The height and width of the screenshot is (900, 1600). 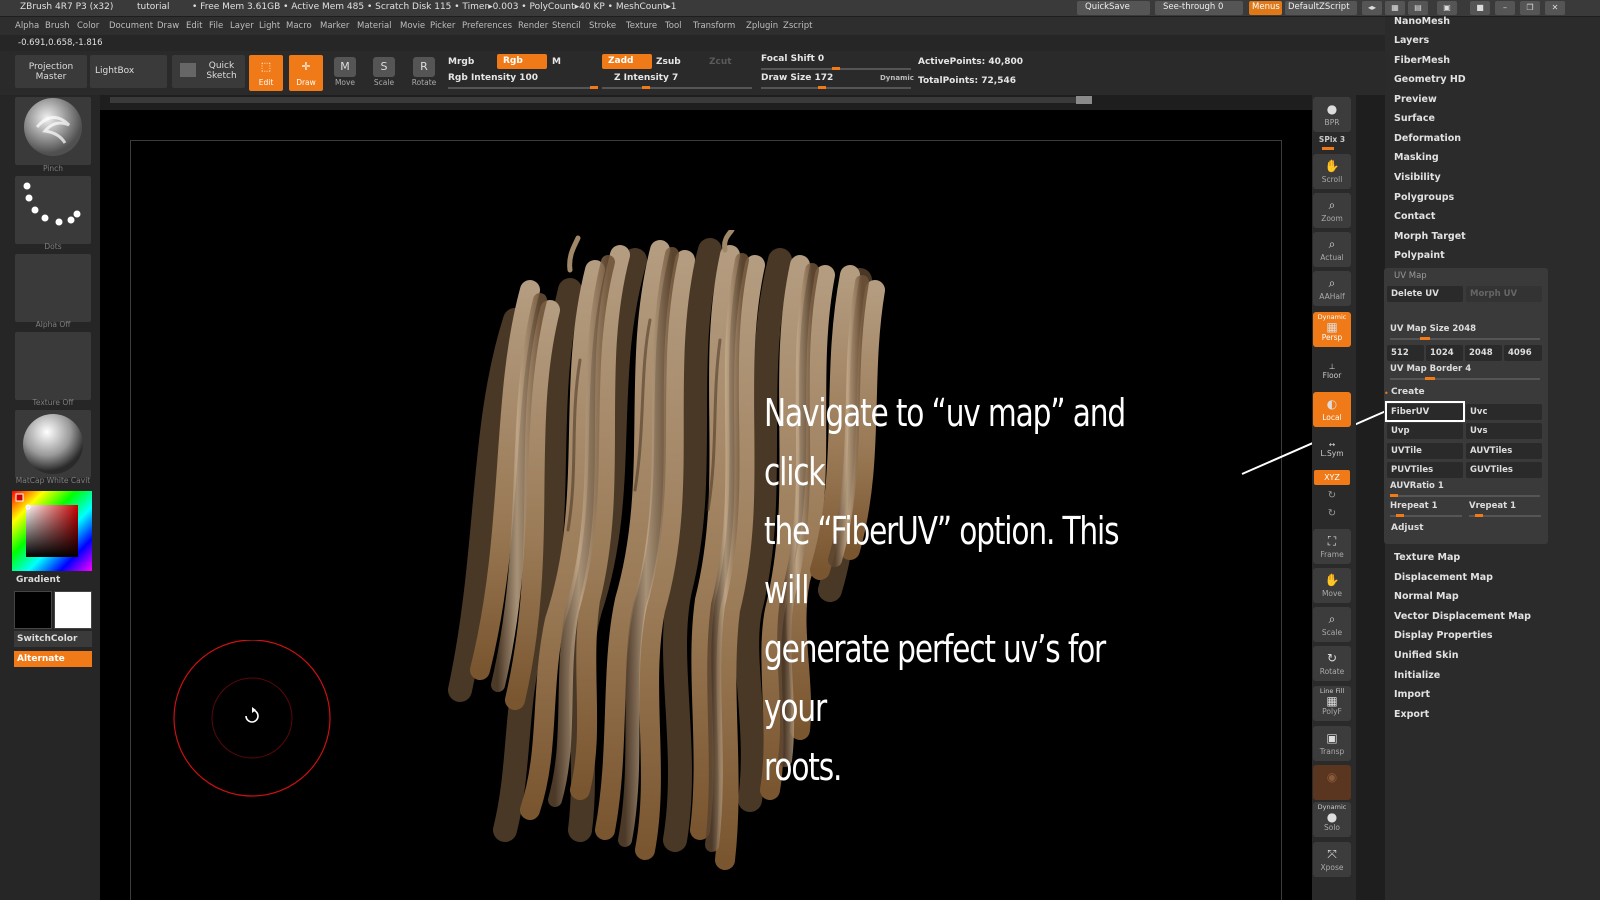 I want to click on morph-uv-button: Morph UV, so click(x=1504, y=294).